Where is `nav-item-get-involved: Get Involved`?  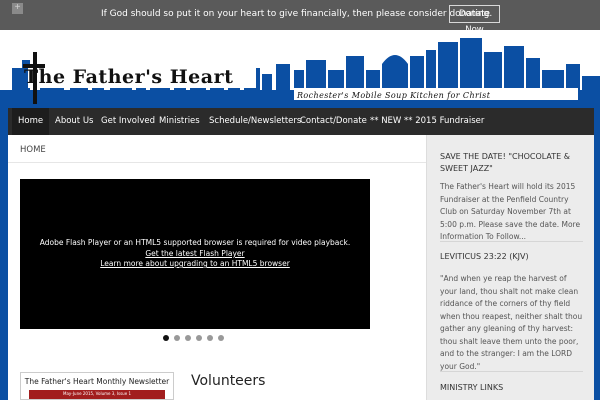 nav-item-get-involved: Get Involved is located at coordinates (128, 121).